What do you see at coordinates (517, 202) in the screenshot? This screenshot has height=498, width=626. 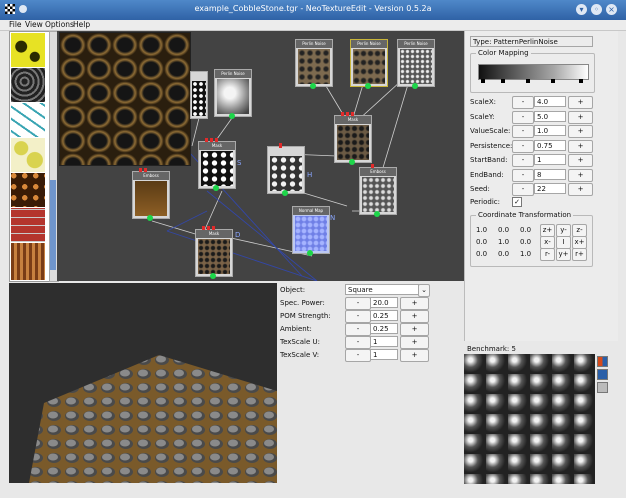 I see `periodic-checkbox: ✓` at bounding box center [517, 202].